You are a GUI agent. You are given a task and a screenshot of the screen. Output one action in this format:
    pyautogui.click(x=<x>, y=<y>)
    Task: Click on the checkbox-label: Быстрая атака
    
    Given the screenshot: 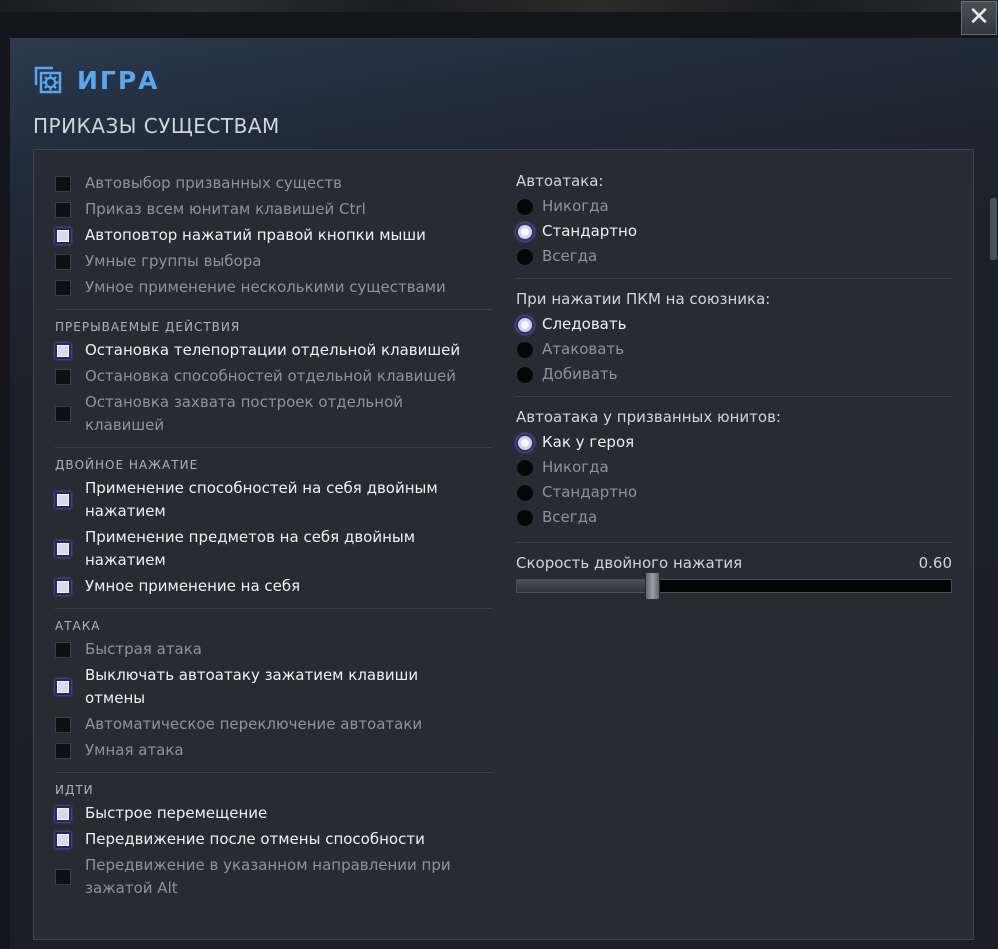 What is the action you would take?
    pyautogui.click(x=143, y=649)
    